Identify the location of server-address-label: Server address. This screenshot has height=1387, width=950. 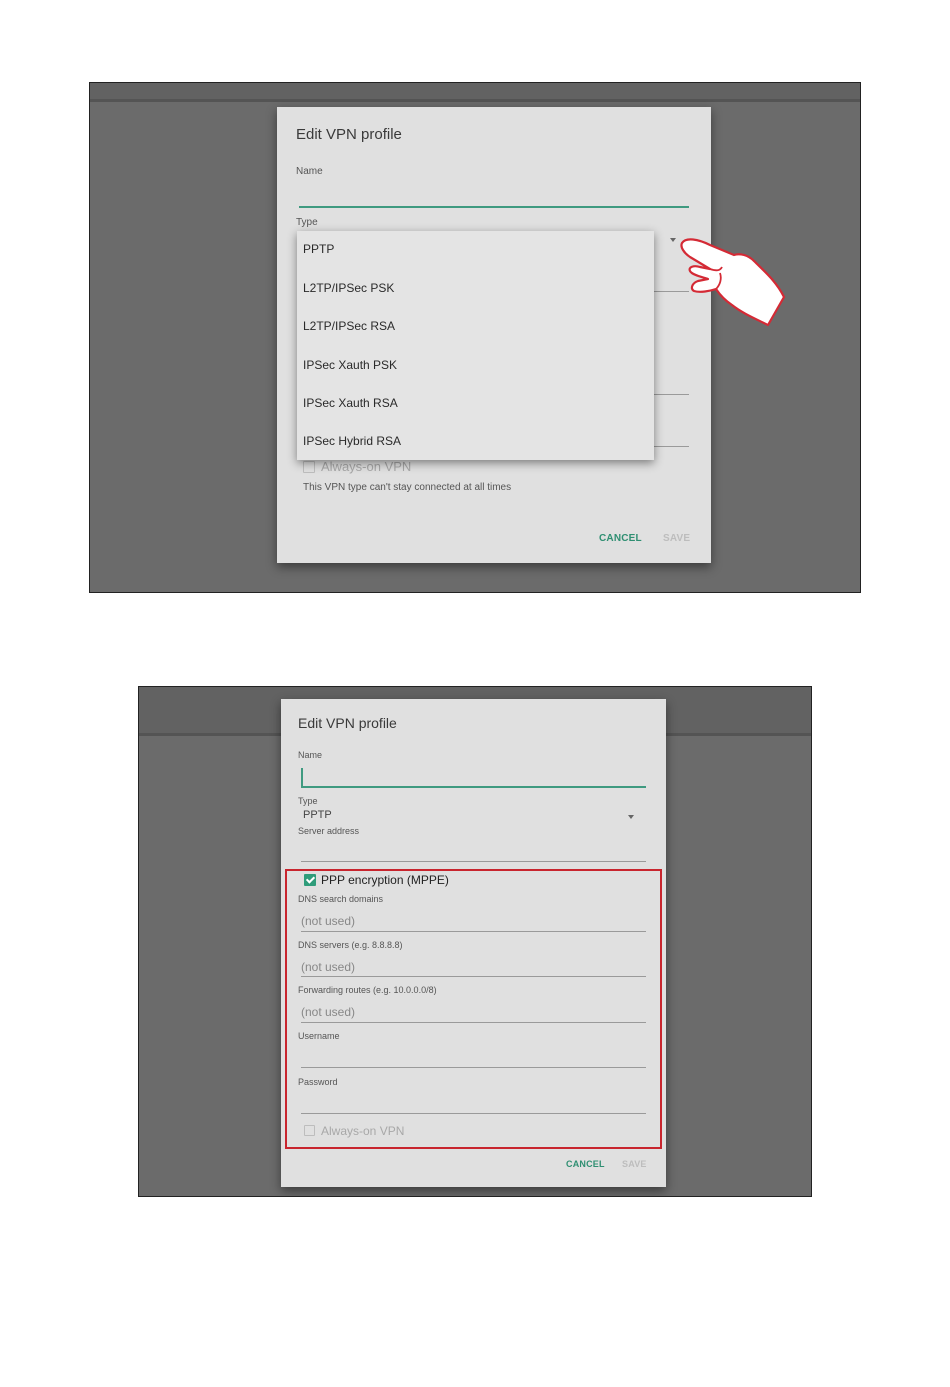
(329, 831).